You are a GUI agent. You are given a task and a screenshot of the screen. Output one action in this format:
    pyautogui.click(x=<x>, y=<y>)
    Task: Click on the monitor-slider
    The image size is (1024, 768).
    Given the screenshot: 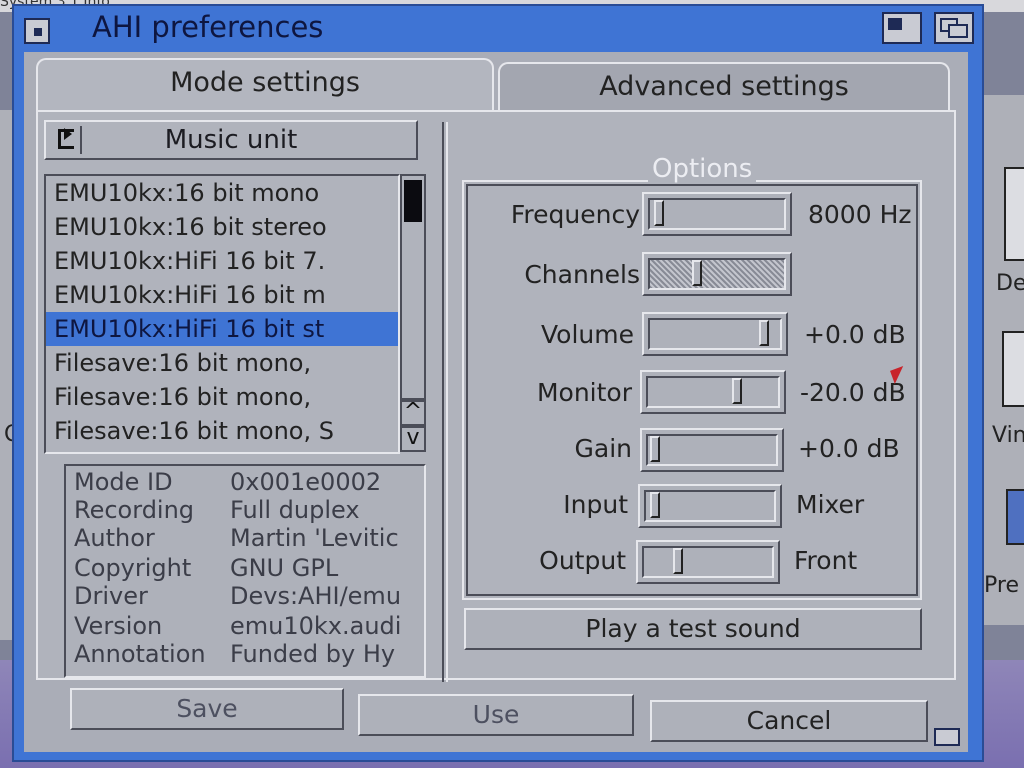 What is the action you would take?
    pyautogui.click(x=713, y=392)
    